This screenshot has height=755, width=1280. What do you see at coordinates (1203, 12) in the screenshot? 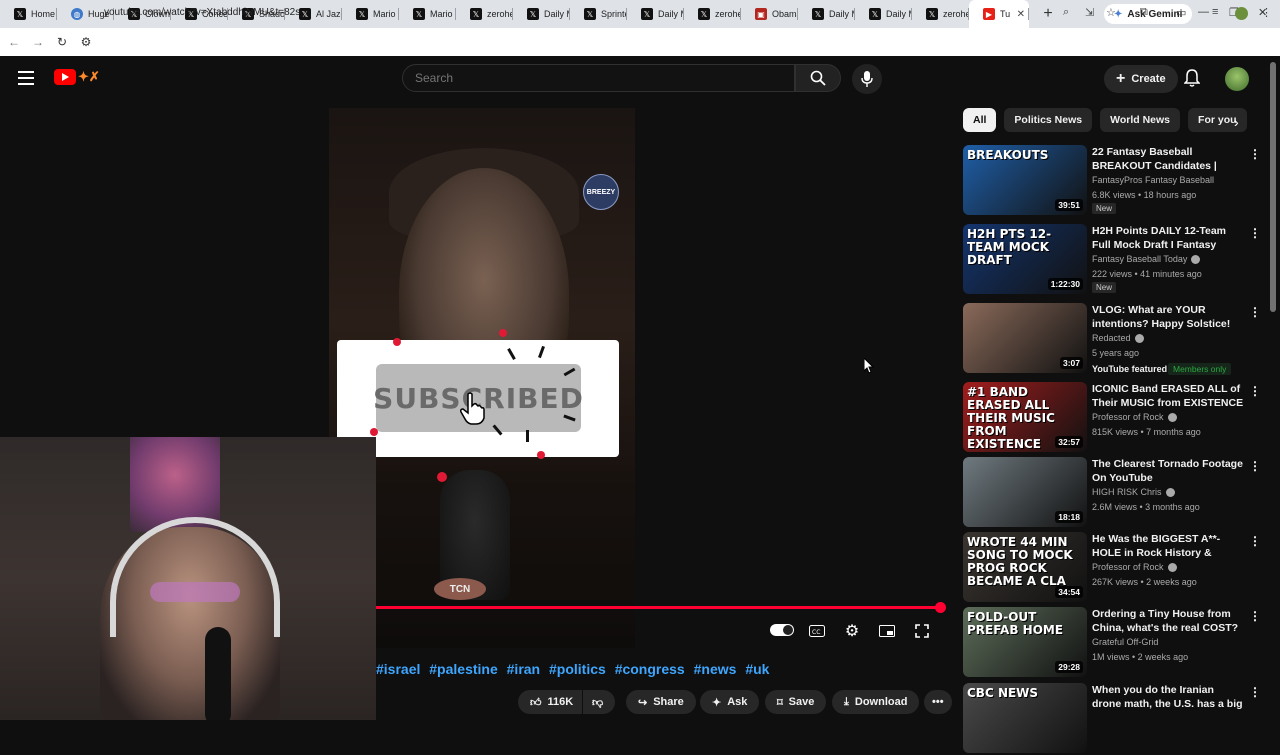
I see `minimize-icon: —` at bounding box center [1203, 12].